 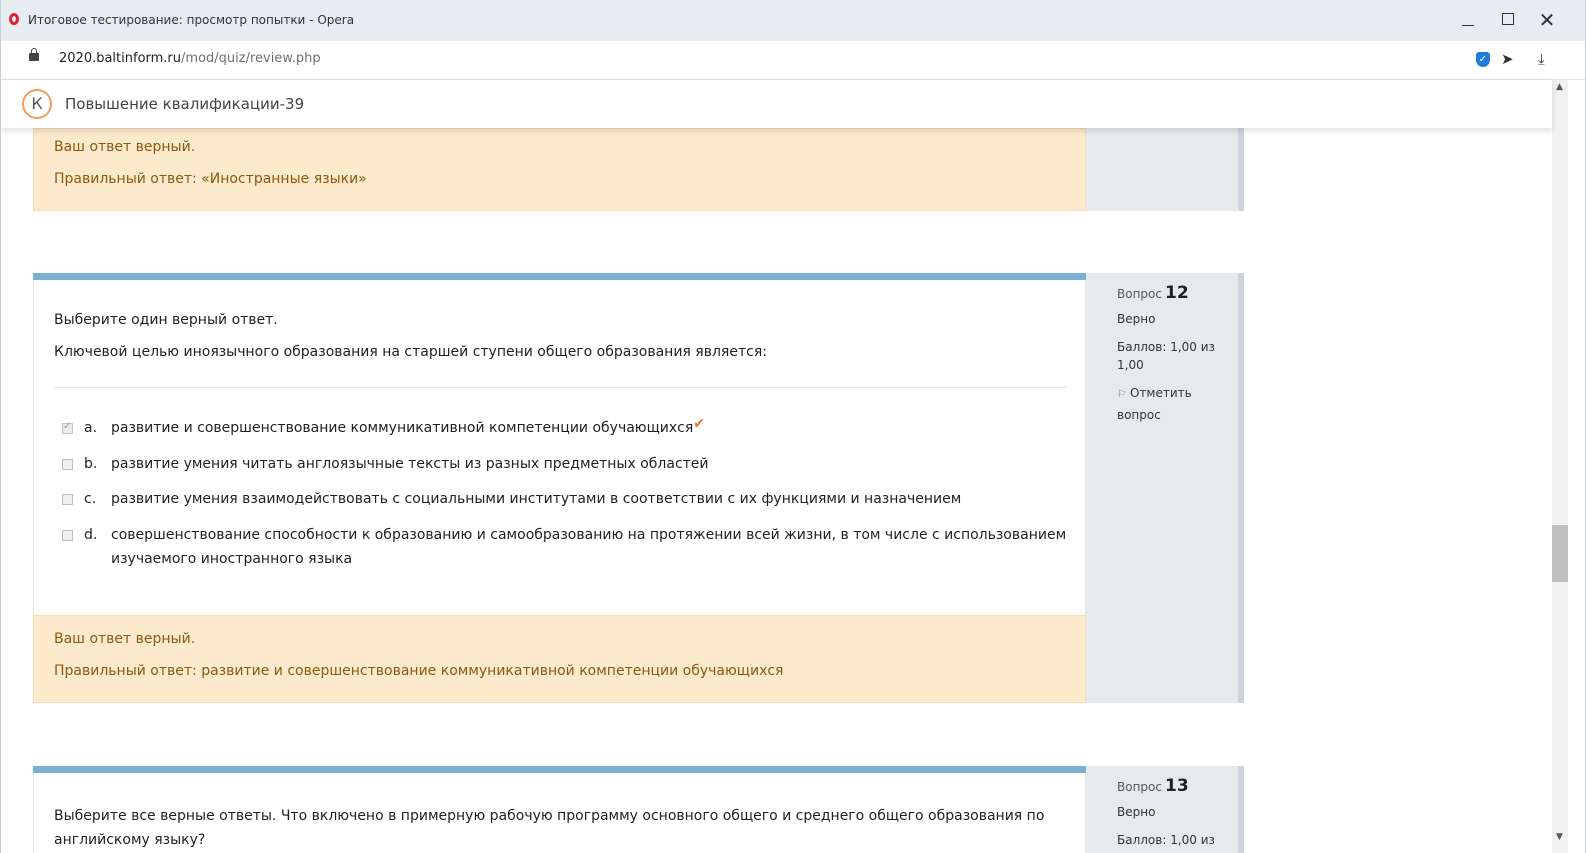 What do you see at coordinates (1153, 293) in the screenshot?
I see `q12-number: Вопрос 12` at bounding box center [1153, 293].